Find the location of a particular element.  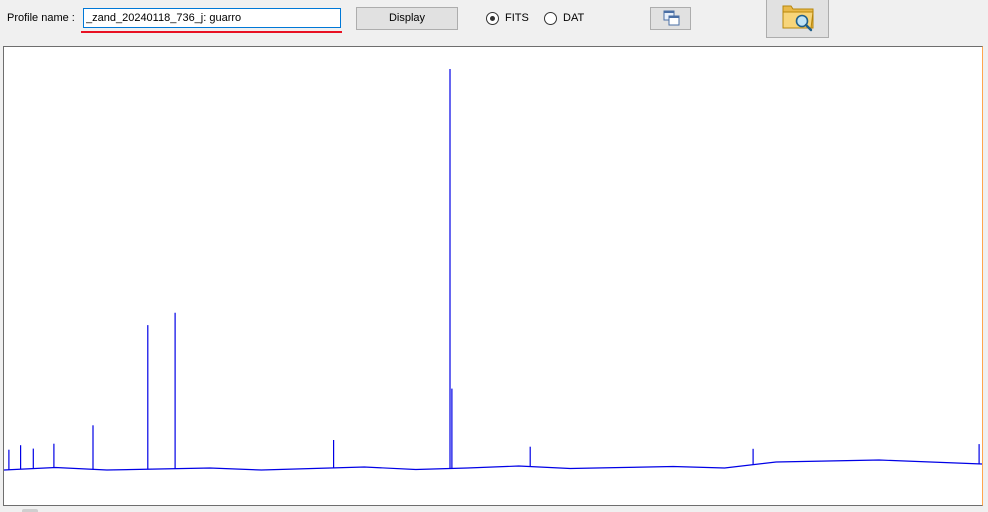

browse-folder-button is located at coordinates (797, 19).